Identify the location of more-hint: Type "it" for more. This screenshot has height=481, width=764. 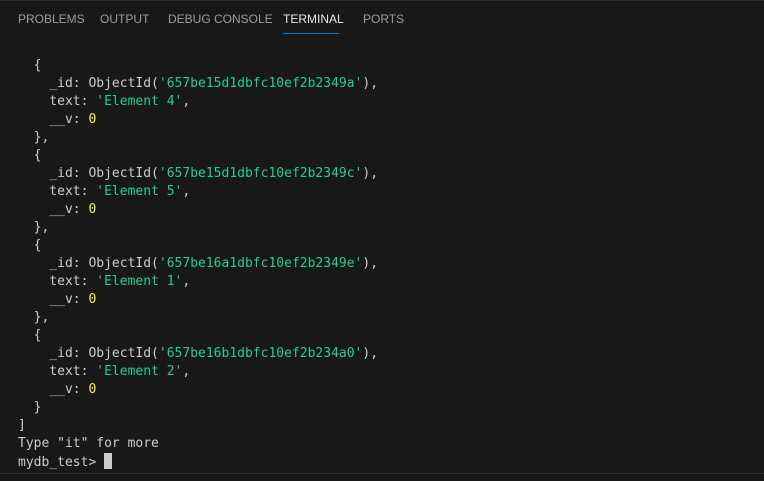
(88, 443).